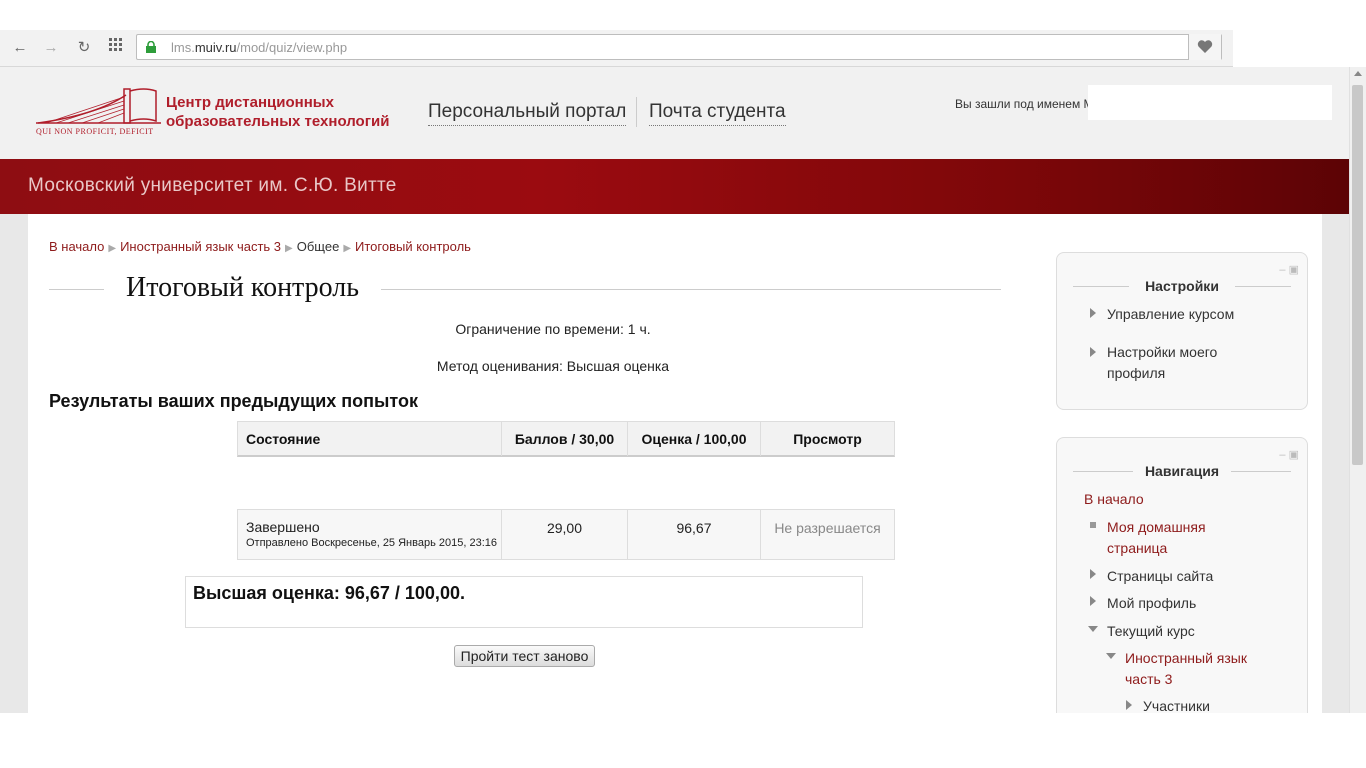  What do you see at coordinates (51, 48) in the screenshot?
I see `forward-icon: →` at bounding box center [51, 48].